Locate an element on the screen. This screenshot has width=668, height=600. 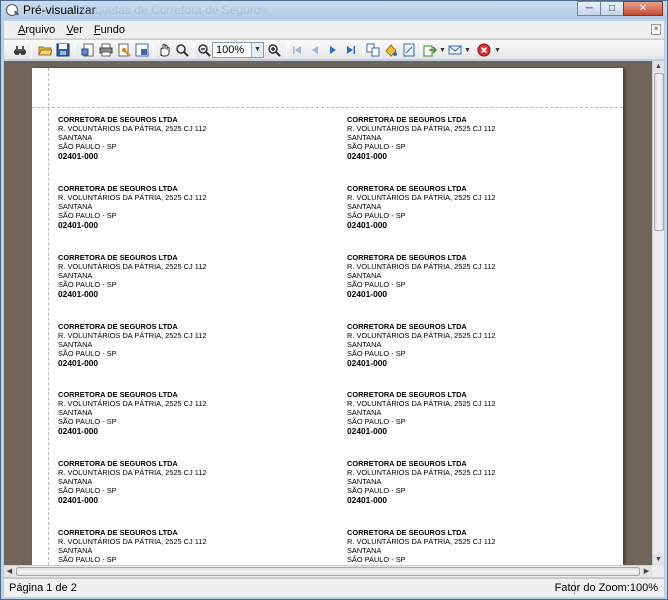
menu-fundo-mnemonic: F is located at coordinates (97, 29).